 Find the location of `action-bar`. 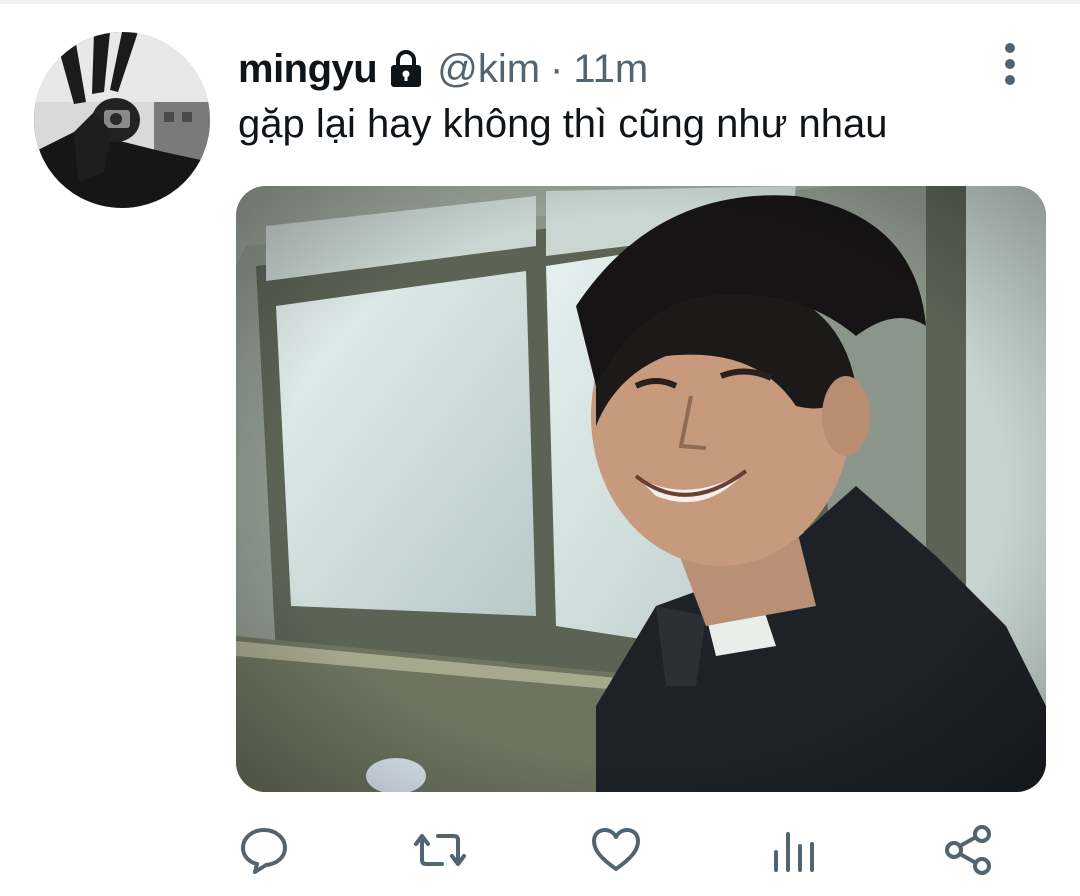

action-bar is located at coordinates (540, 852).